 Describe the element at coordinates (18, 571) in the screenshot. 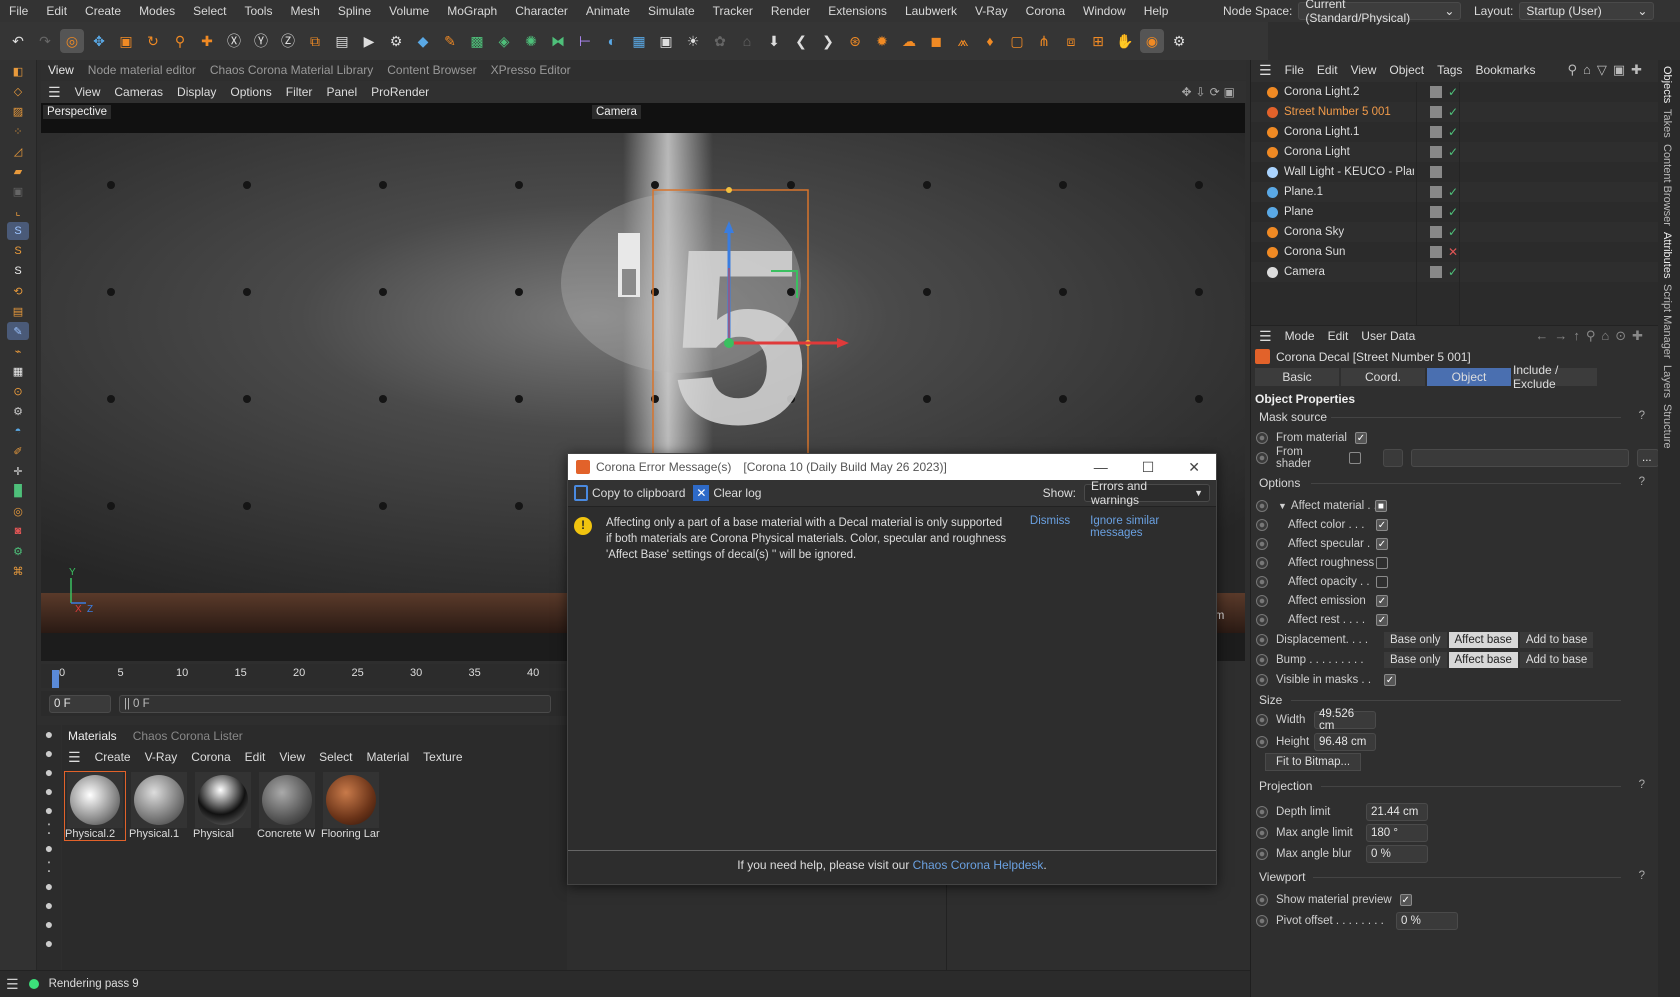

I see `python-icon: ⌘` at that location.